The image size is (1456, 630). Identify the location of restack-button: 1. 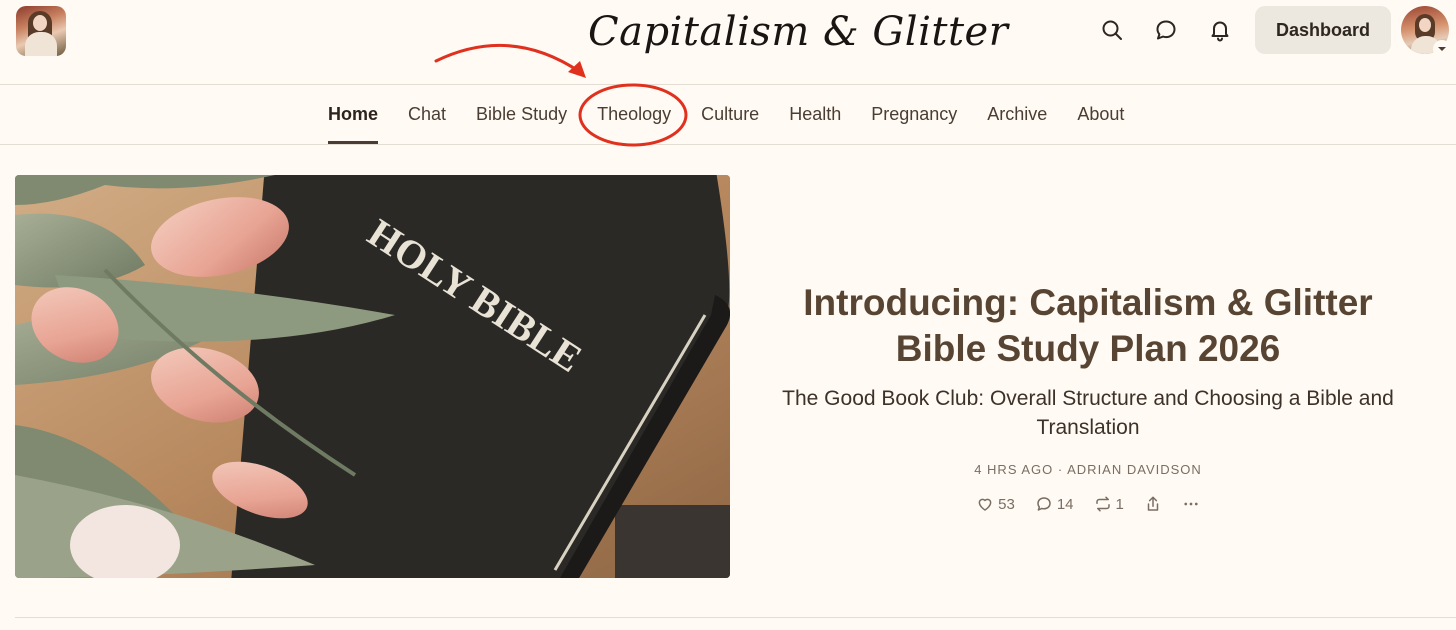
(1109, 504).